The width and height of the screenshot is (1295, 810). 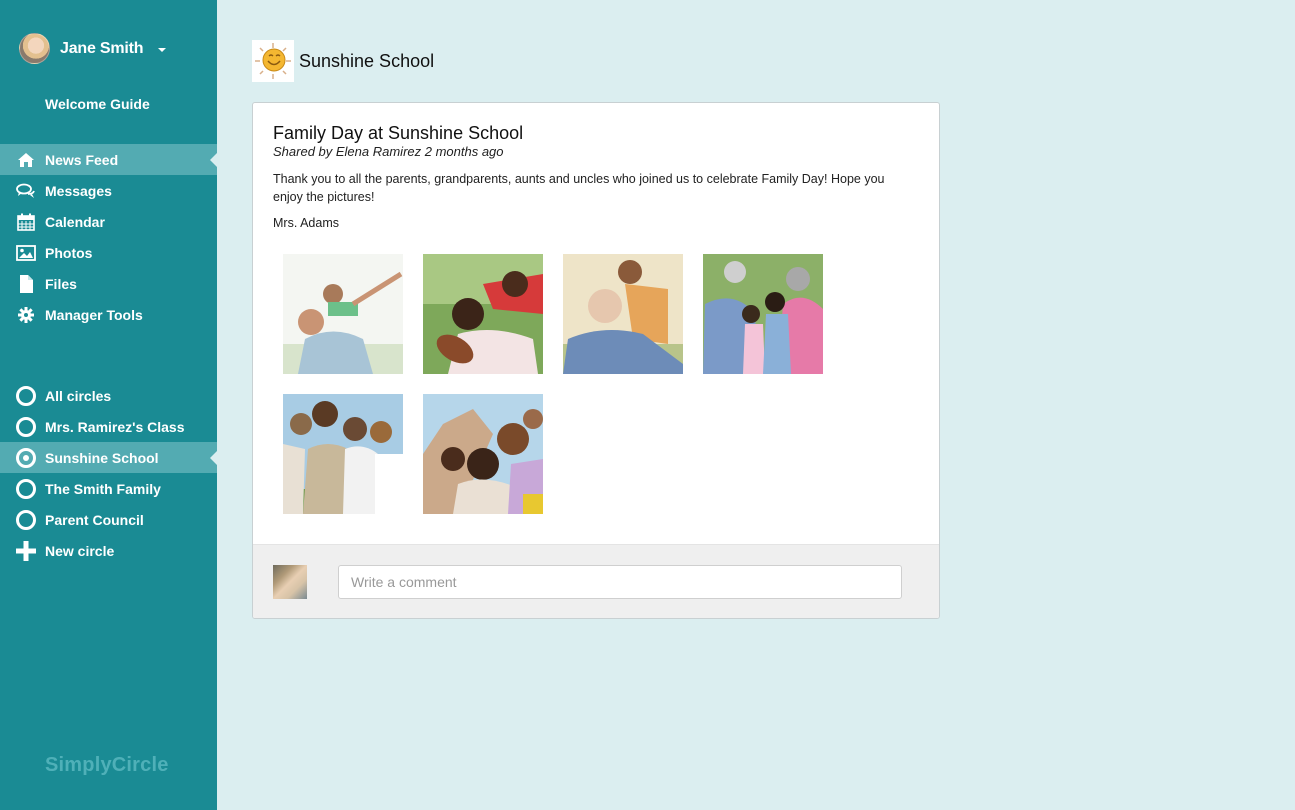 What do you see at coordinates (61, 283) in the screenshot?
I see `nav-label: Files` at bounding box center [61, 283].